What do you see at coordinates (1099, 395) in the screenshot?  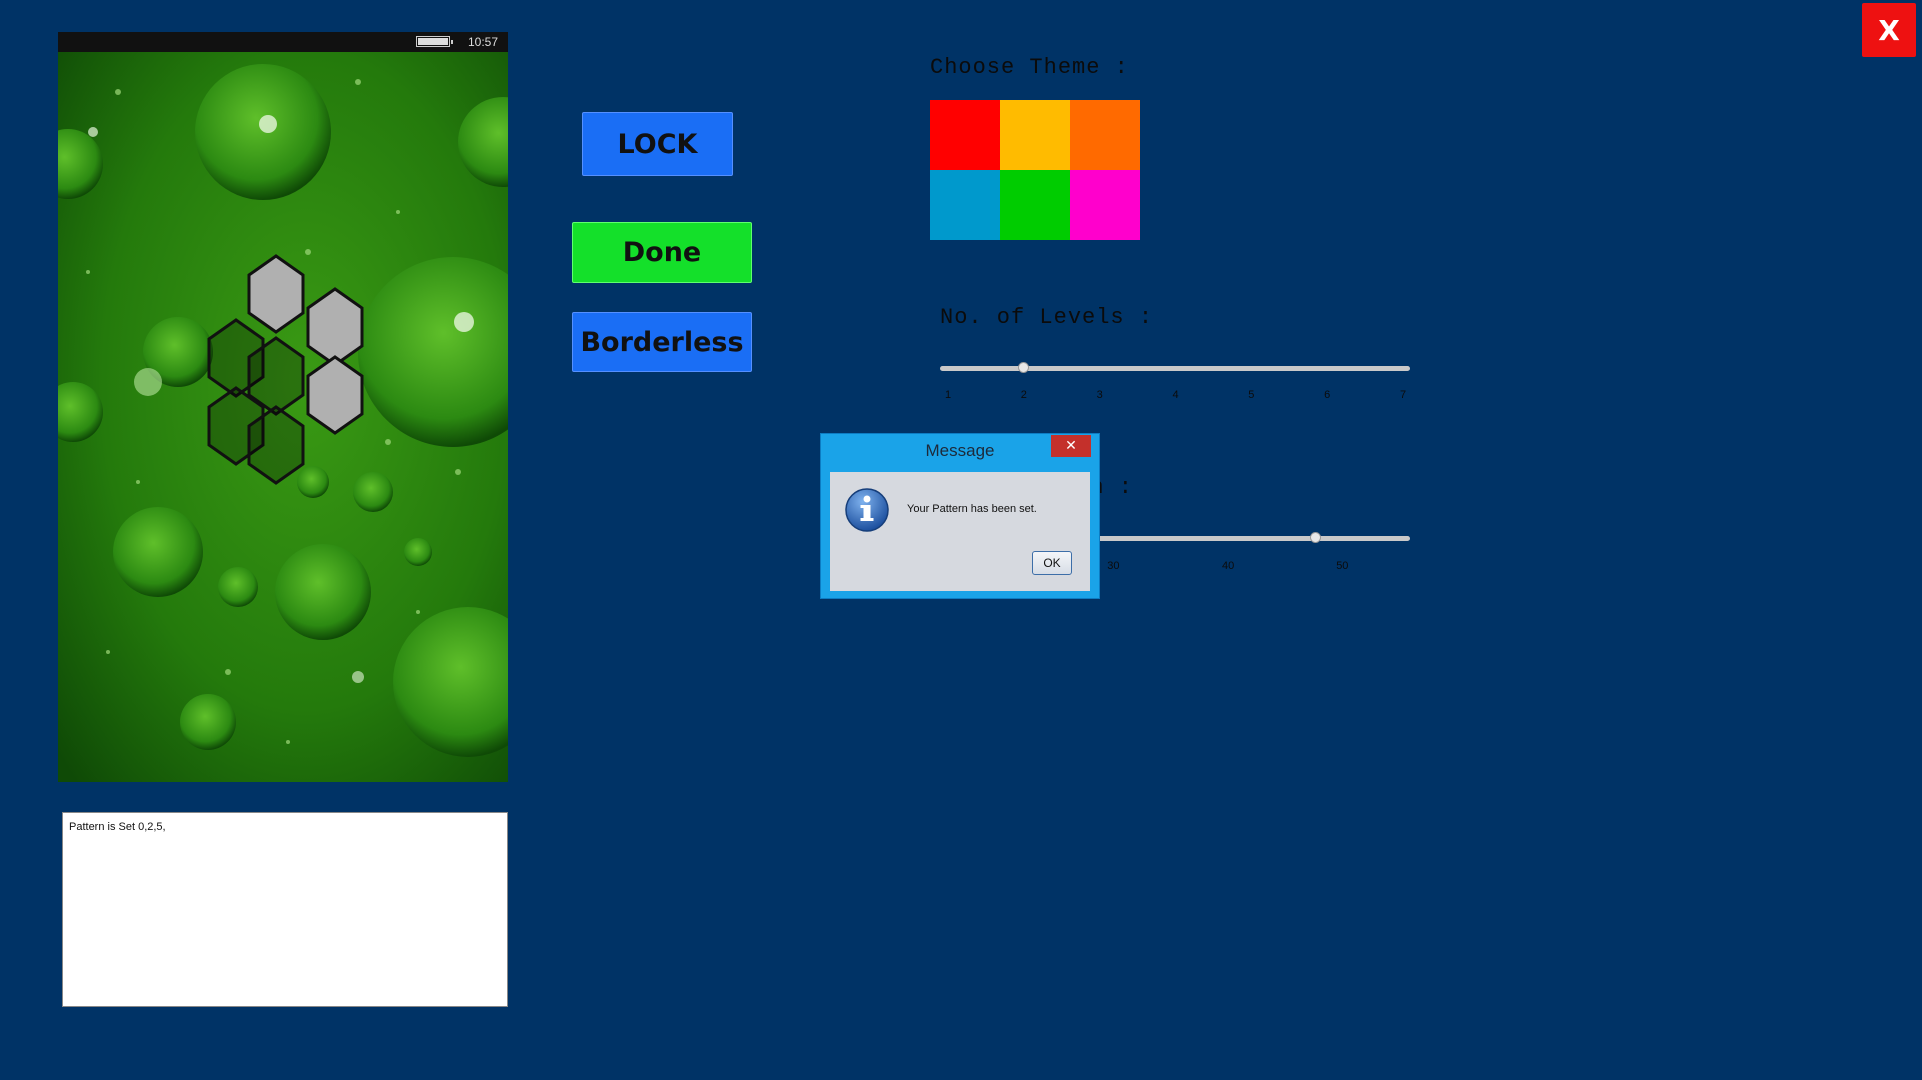 I see `levels-tick: 3` at bounding box center [1099, 395].